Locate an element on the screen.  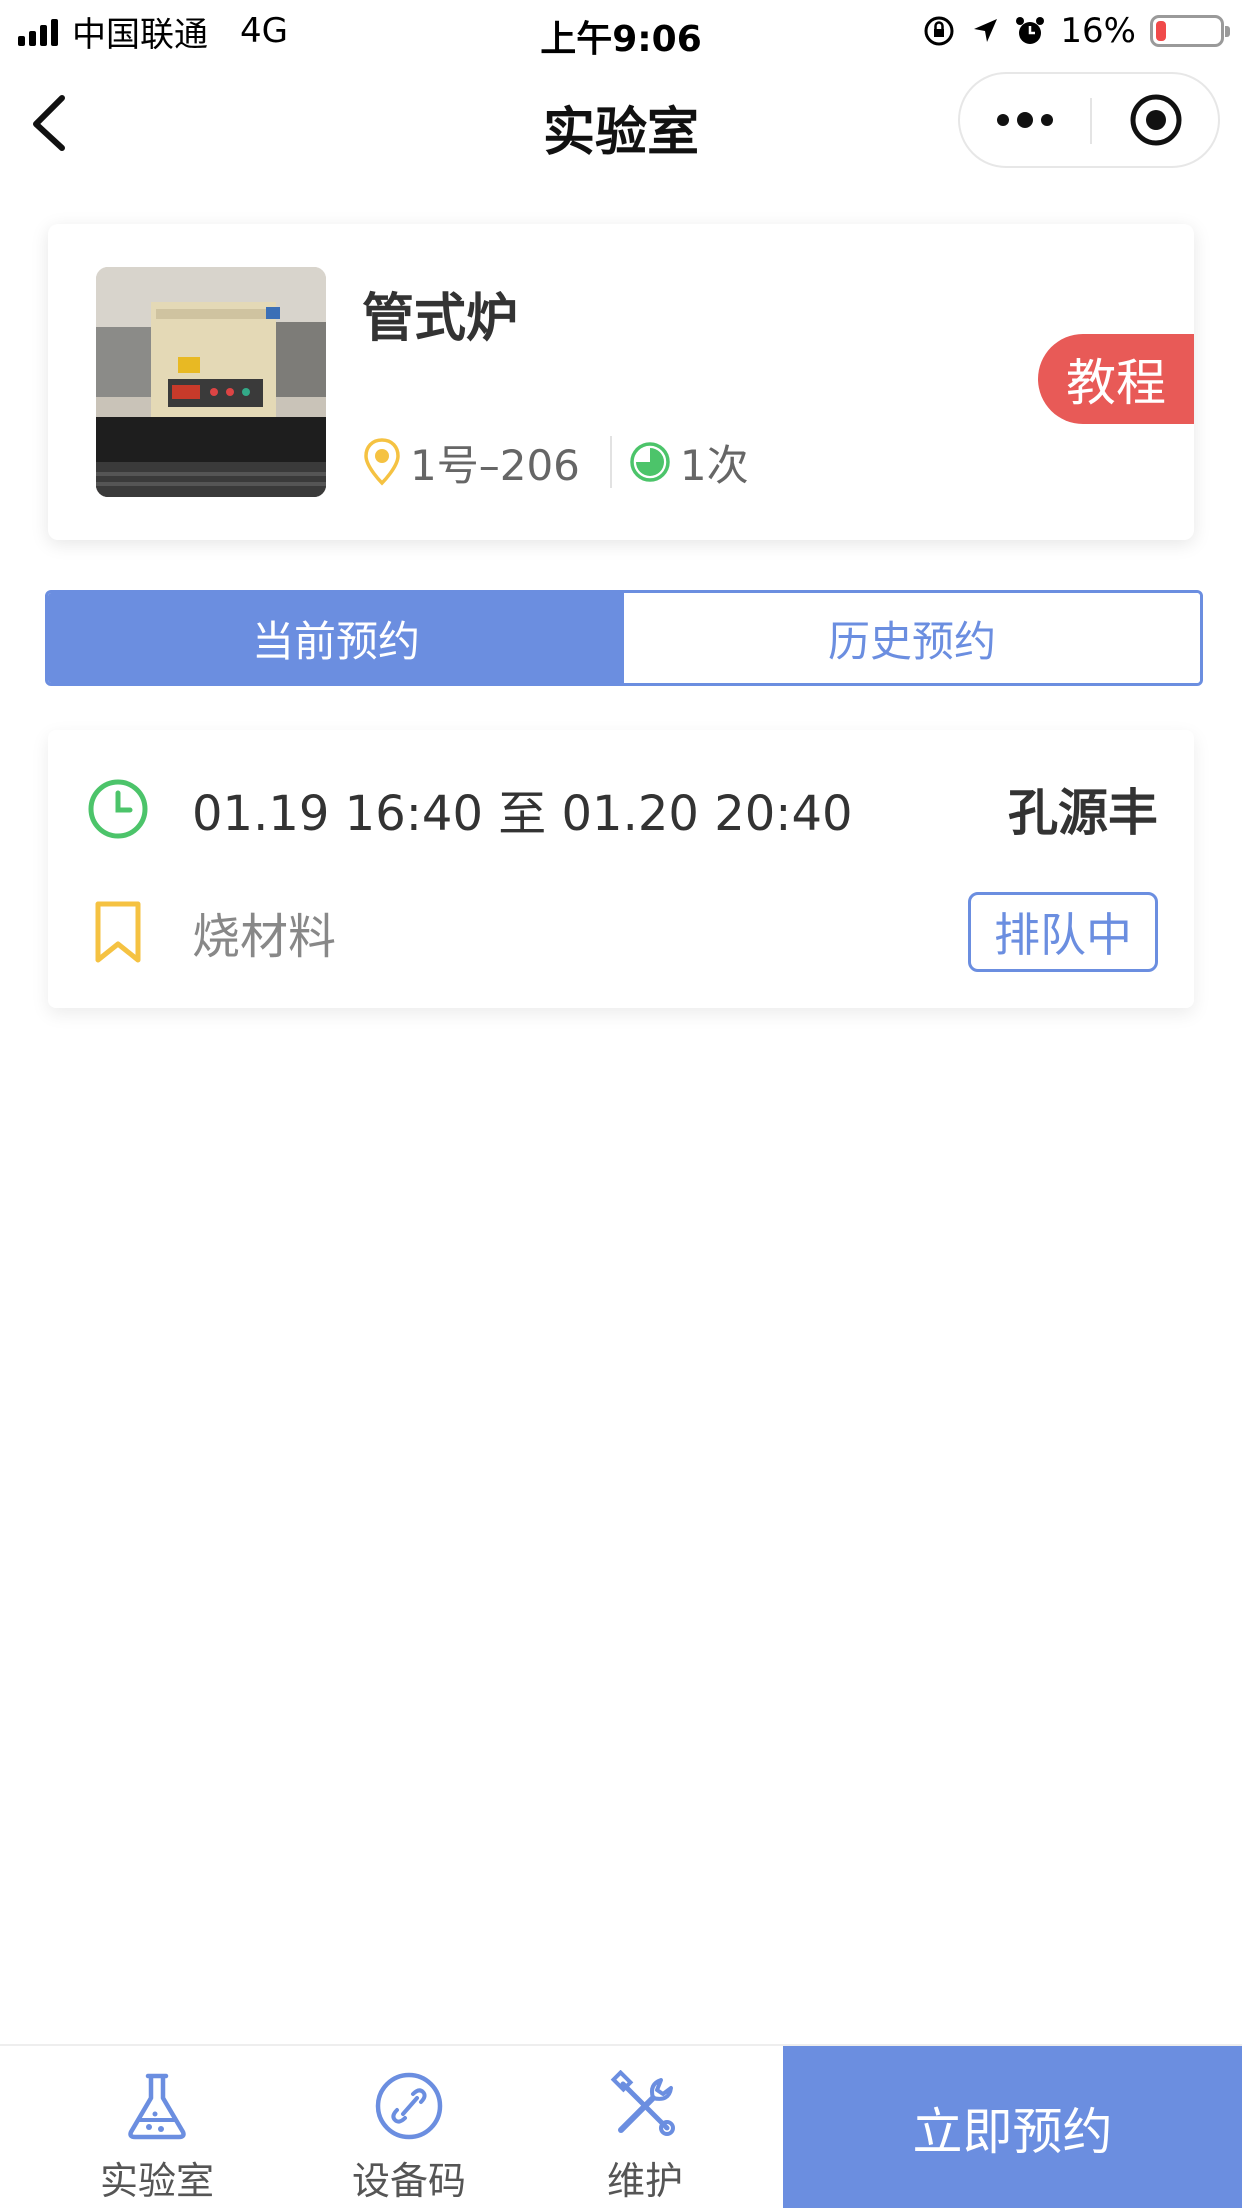
bottom-bar: 实验室 设备码 维护 立即预约 is located at coordinates (621, 2126).